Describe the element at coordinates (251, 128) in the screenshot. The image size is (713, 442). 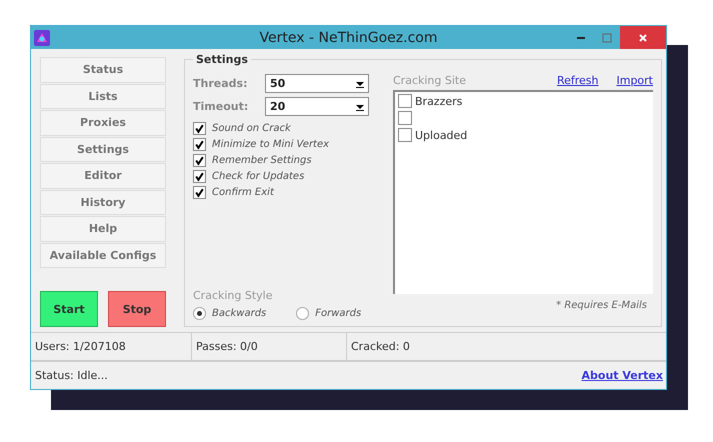
I see `option-label: Sound on Crack` at that location.